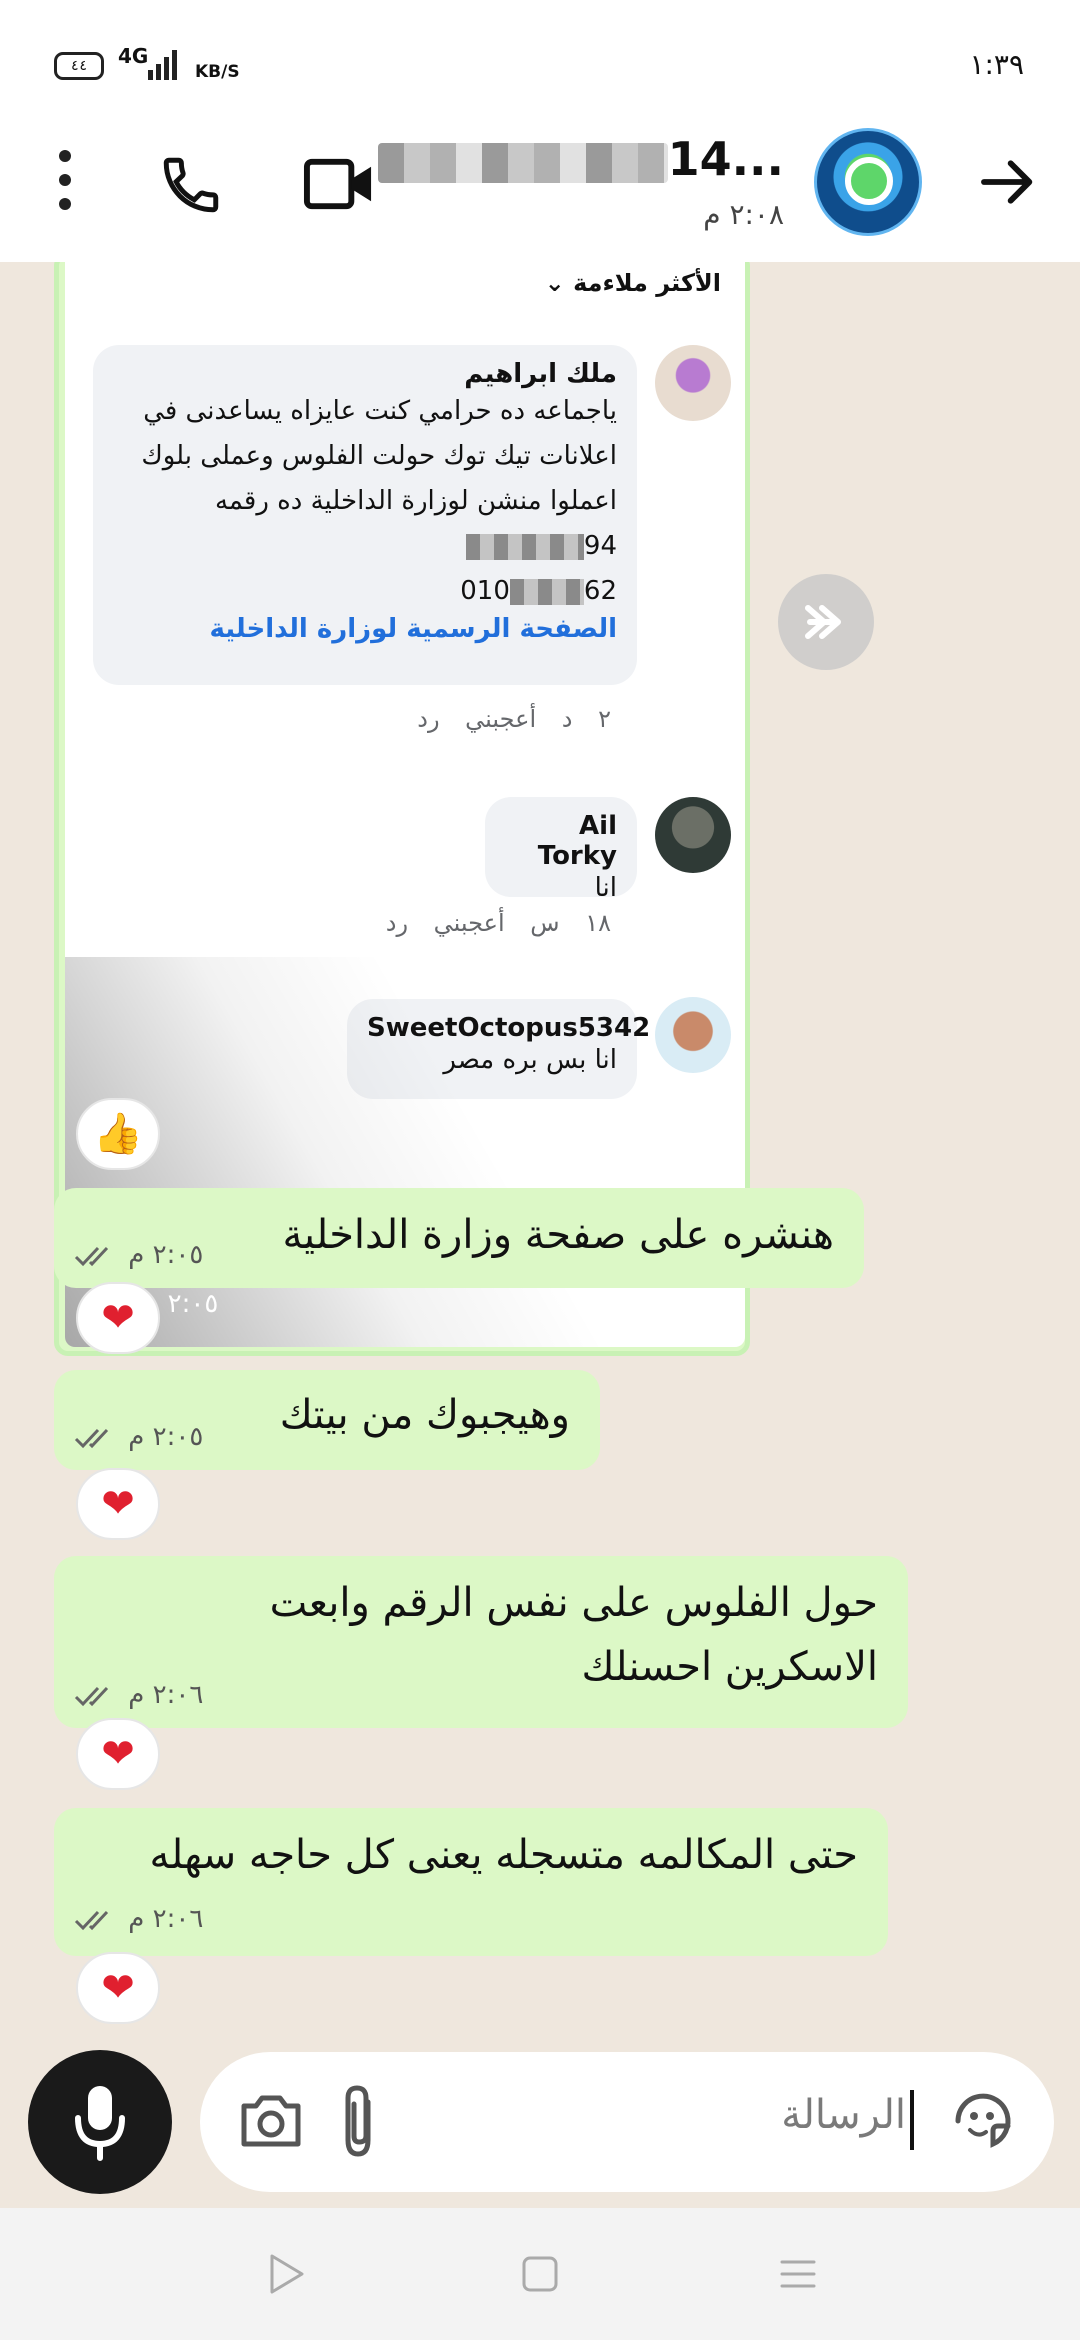 Image resolution: width=1080 pixels, height=2340 pixels. I want to click on mic-button, so click(100, 2122).